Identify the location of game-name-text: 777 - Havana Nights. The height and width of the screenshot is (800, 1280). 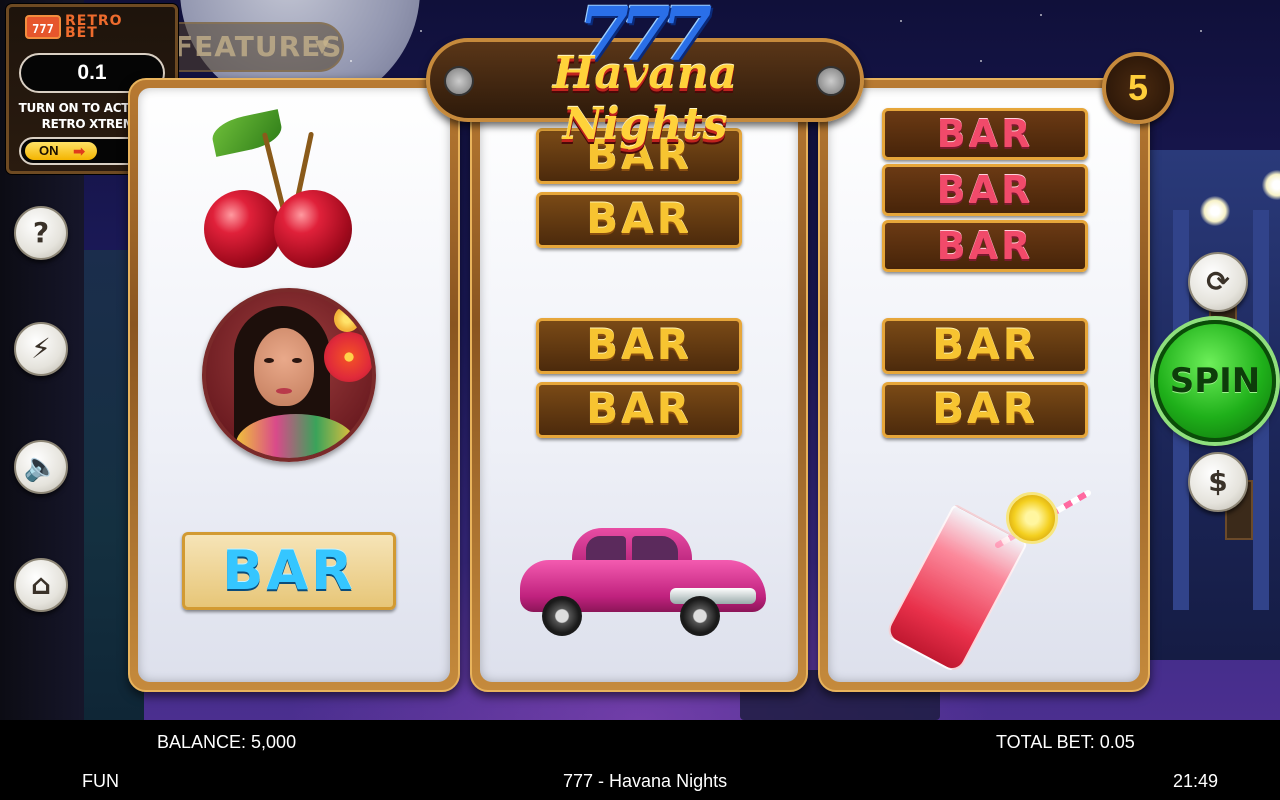
(645, 781).